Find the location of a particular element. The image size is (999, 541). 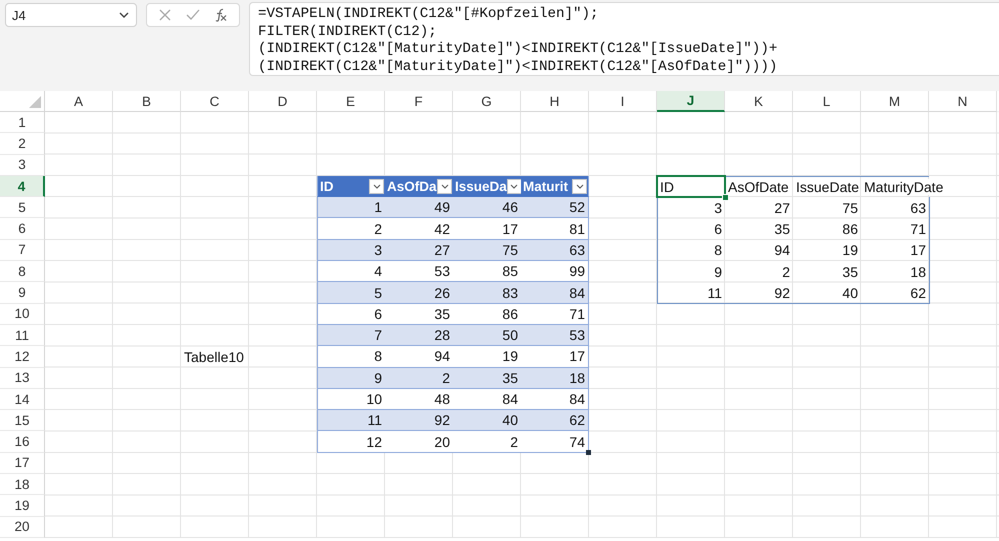

row-header: 3 is located at coordinates (22, 165).